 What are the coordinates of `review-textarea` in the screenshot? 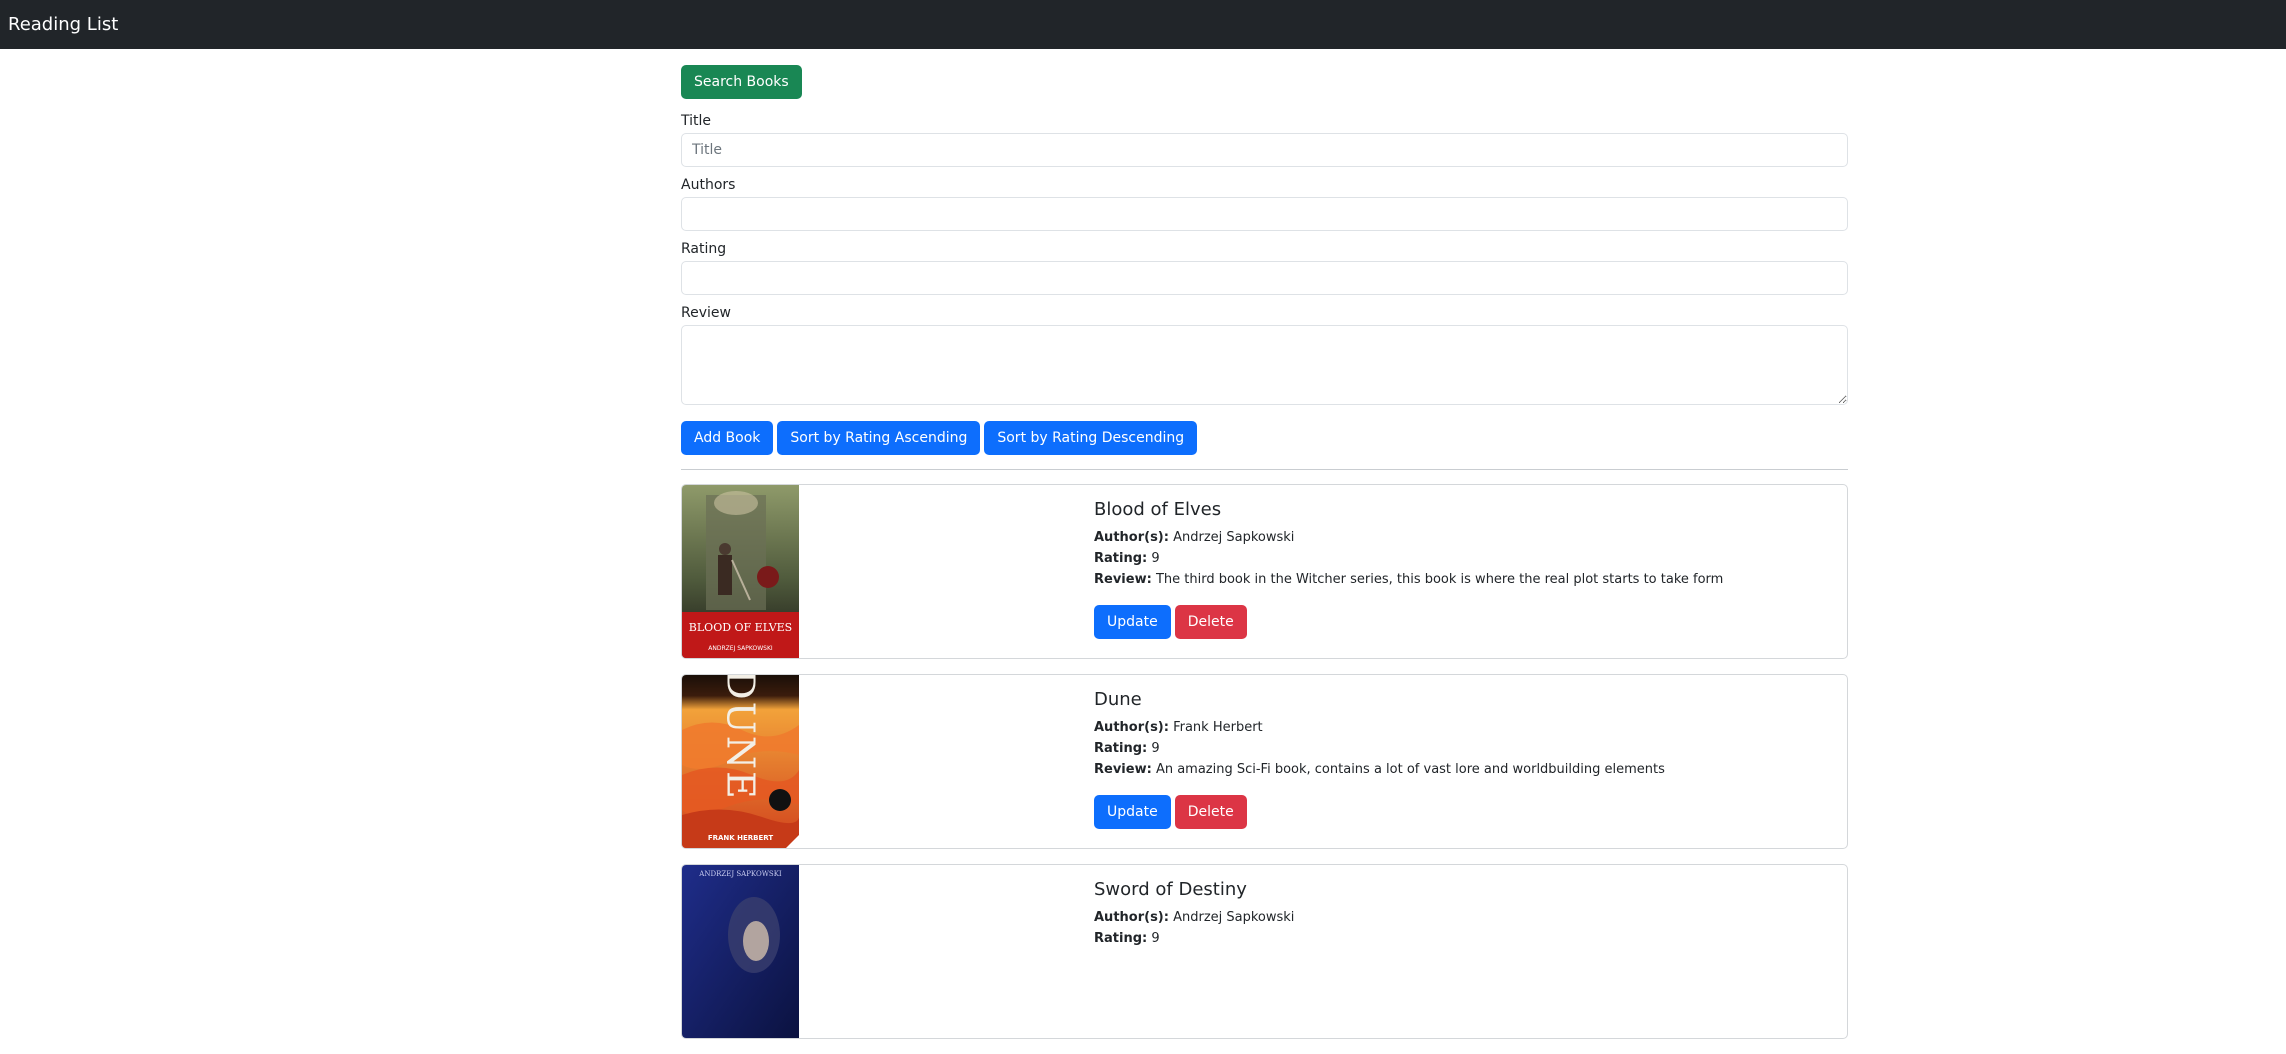 It's located at (1264, 365).